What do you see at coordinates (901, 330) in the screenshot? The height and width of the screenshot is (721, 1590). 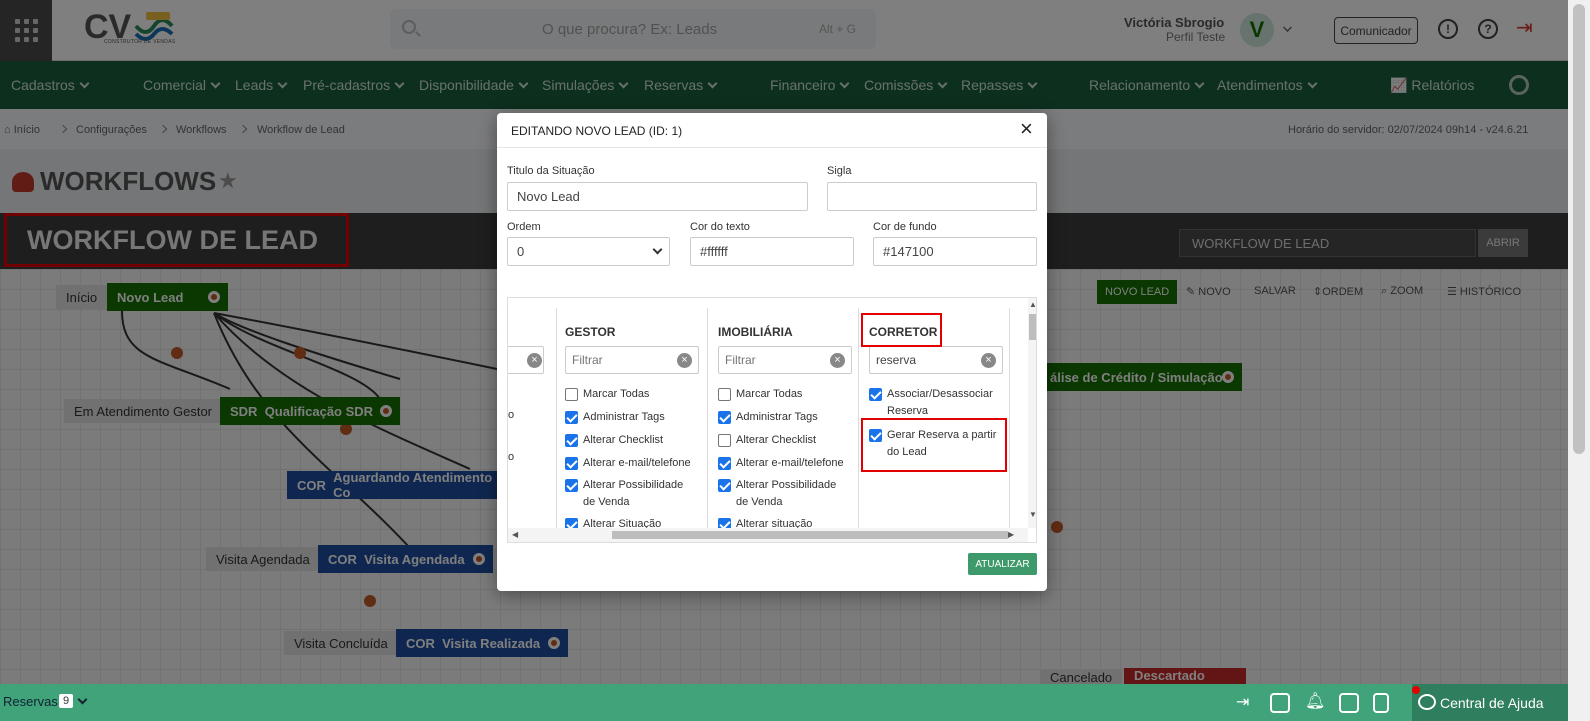 I see `highlight-corretor-header` at bounding box center [901, 330].